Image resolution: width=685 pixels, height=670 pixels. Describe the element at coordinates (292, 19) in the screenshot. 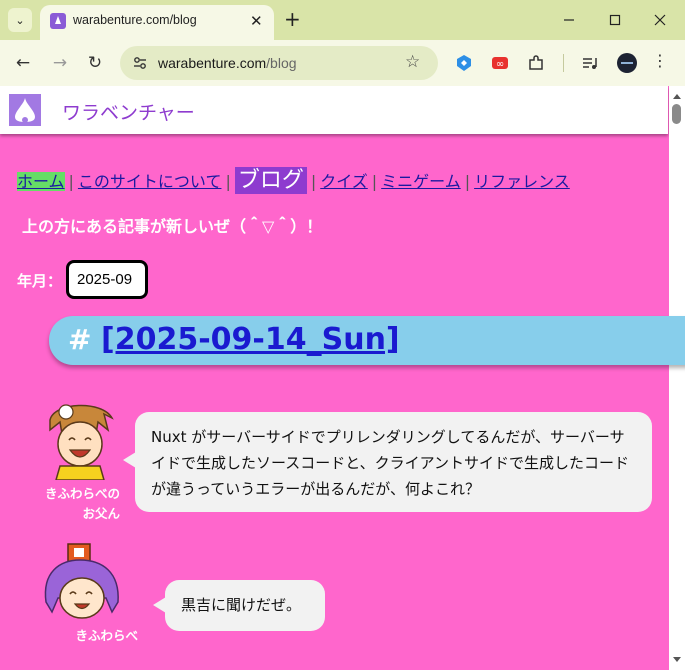

I see `plus-icon: +` at that location.